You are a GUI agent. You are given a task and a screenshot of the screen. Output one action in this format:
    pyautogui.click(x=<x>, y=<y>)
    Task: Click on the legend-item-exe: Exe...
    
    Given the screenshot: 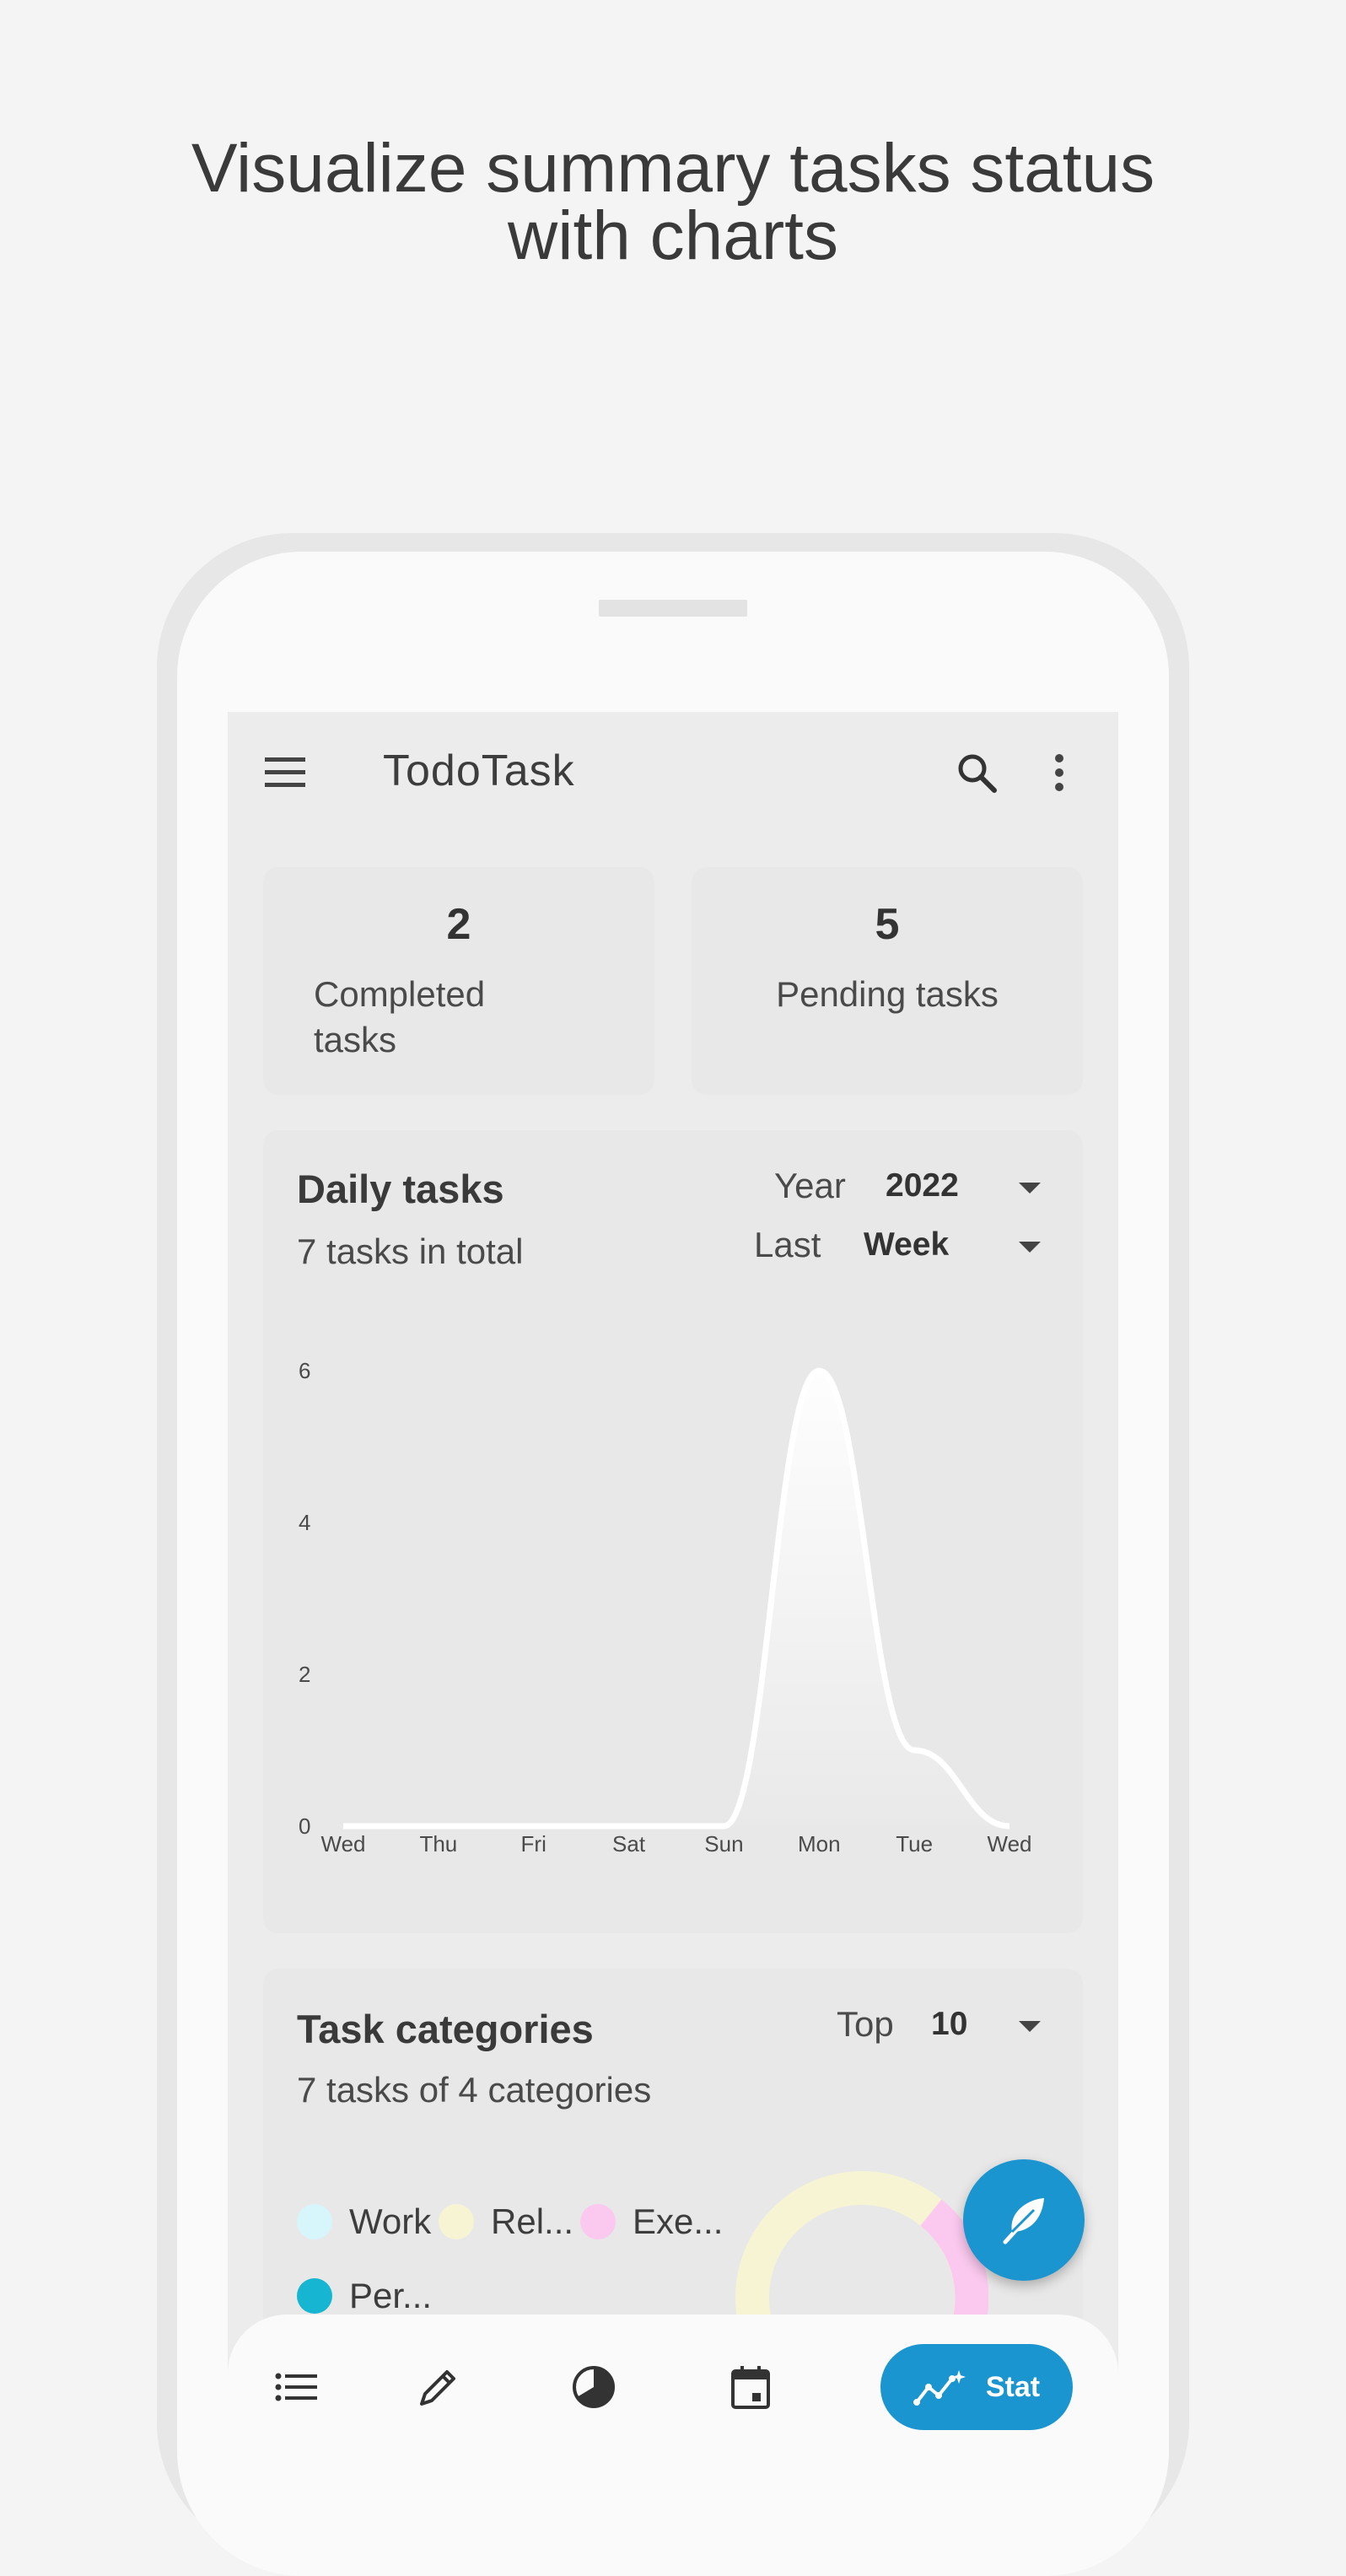 What is the action you would take?
    pyautogui.click(x=651, y=2221)
    